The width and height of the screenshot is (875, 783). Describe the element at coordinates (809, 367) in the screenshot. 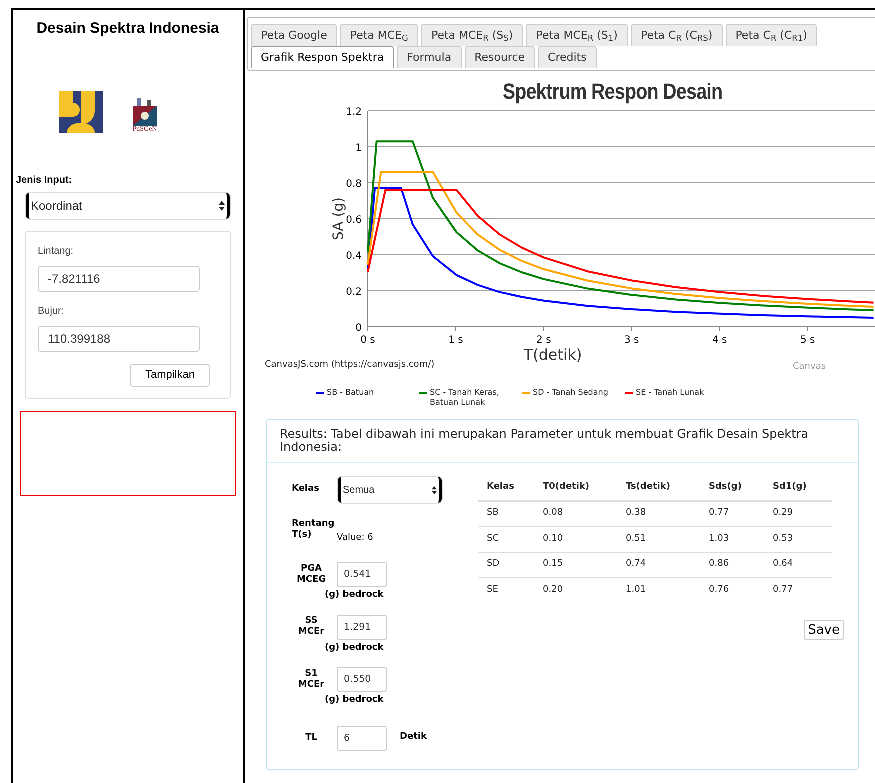

I see `credit-text: Canvas` at that location.